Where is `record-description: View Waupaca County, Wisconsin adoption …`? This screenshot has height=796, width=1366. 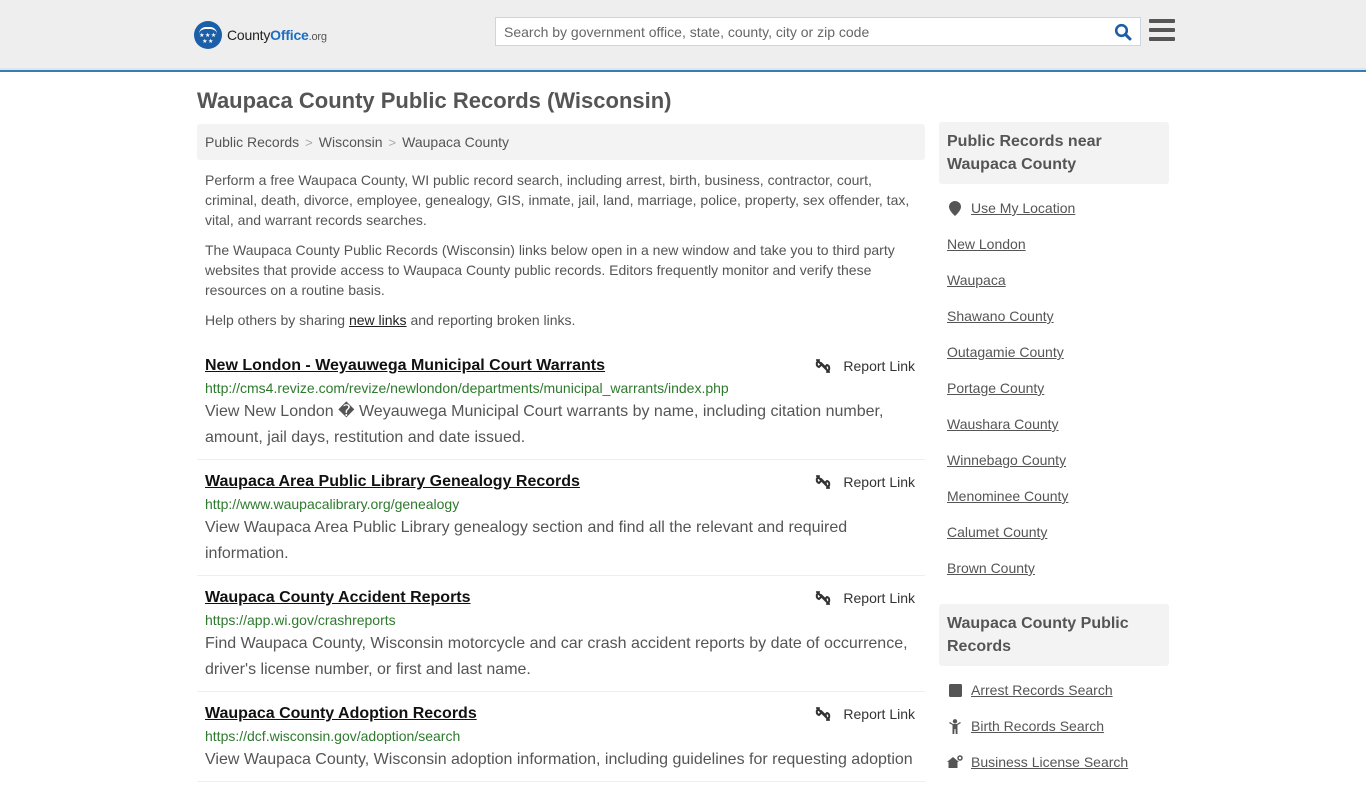
record-description: View Waupaca County, Wisconsin adoption … is located at coordinates (559, 759).